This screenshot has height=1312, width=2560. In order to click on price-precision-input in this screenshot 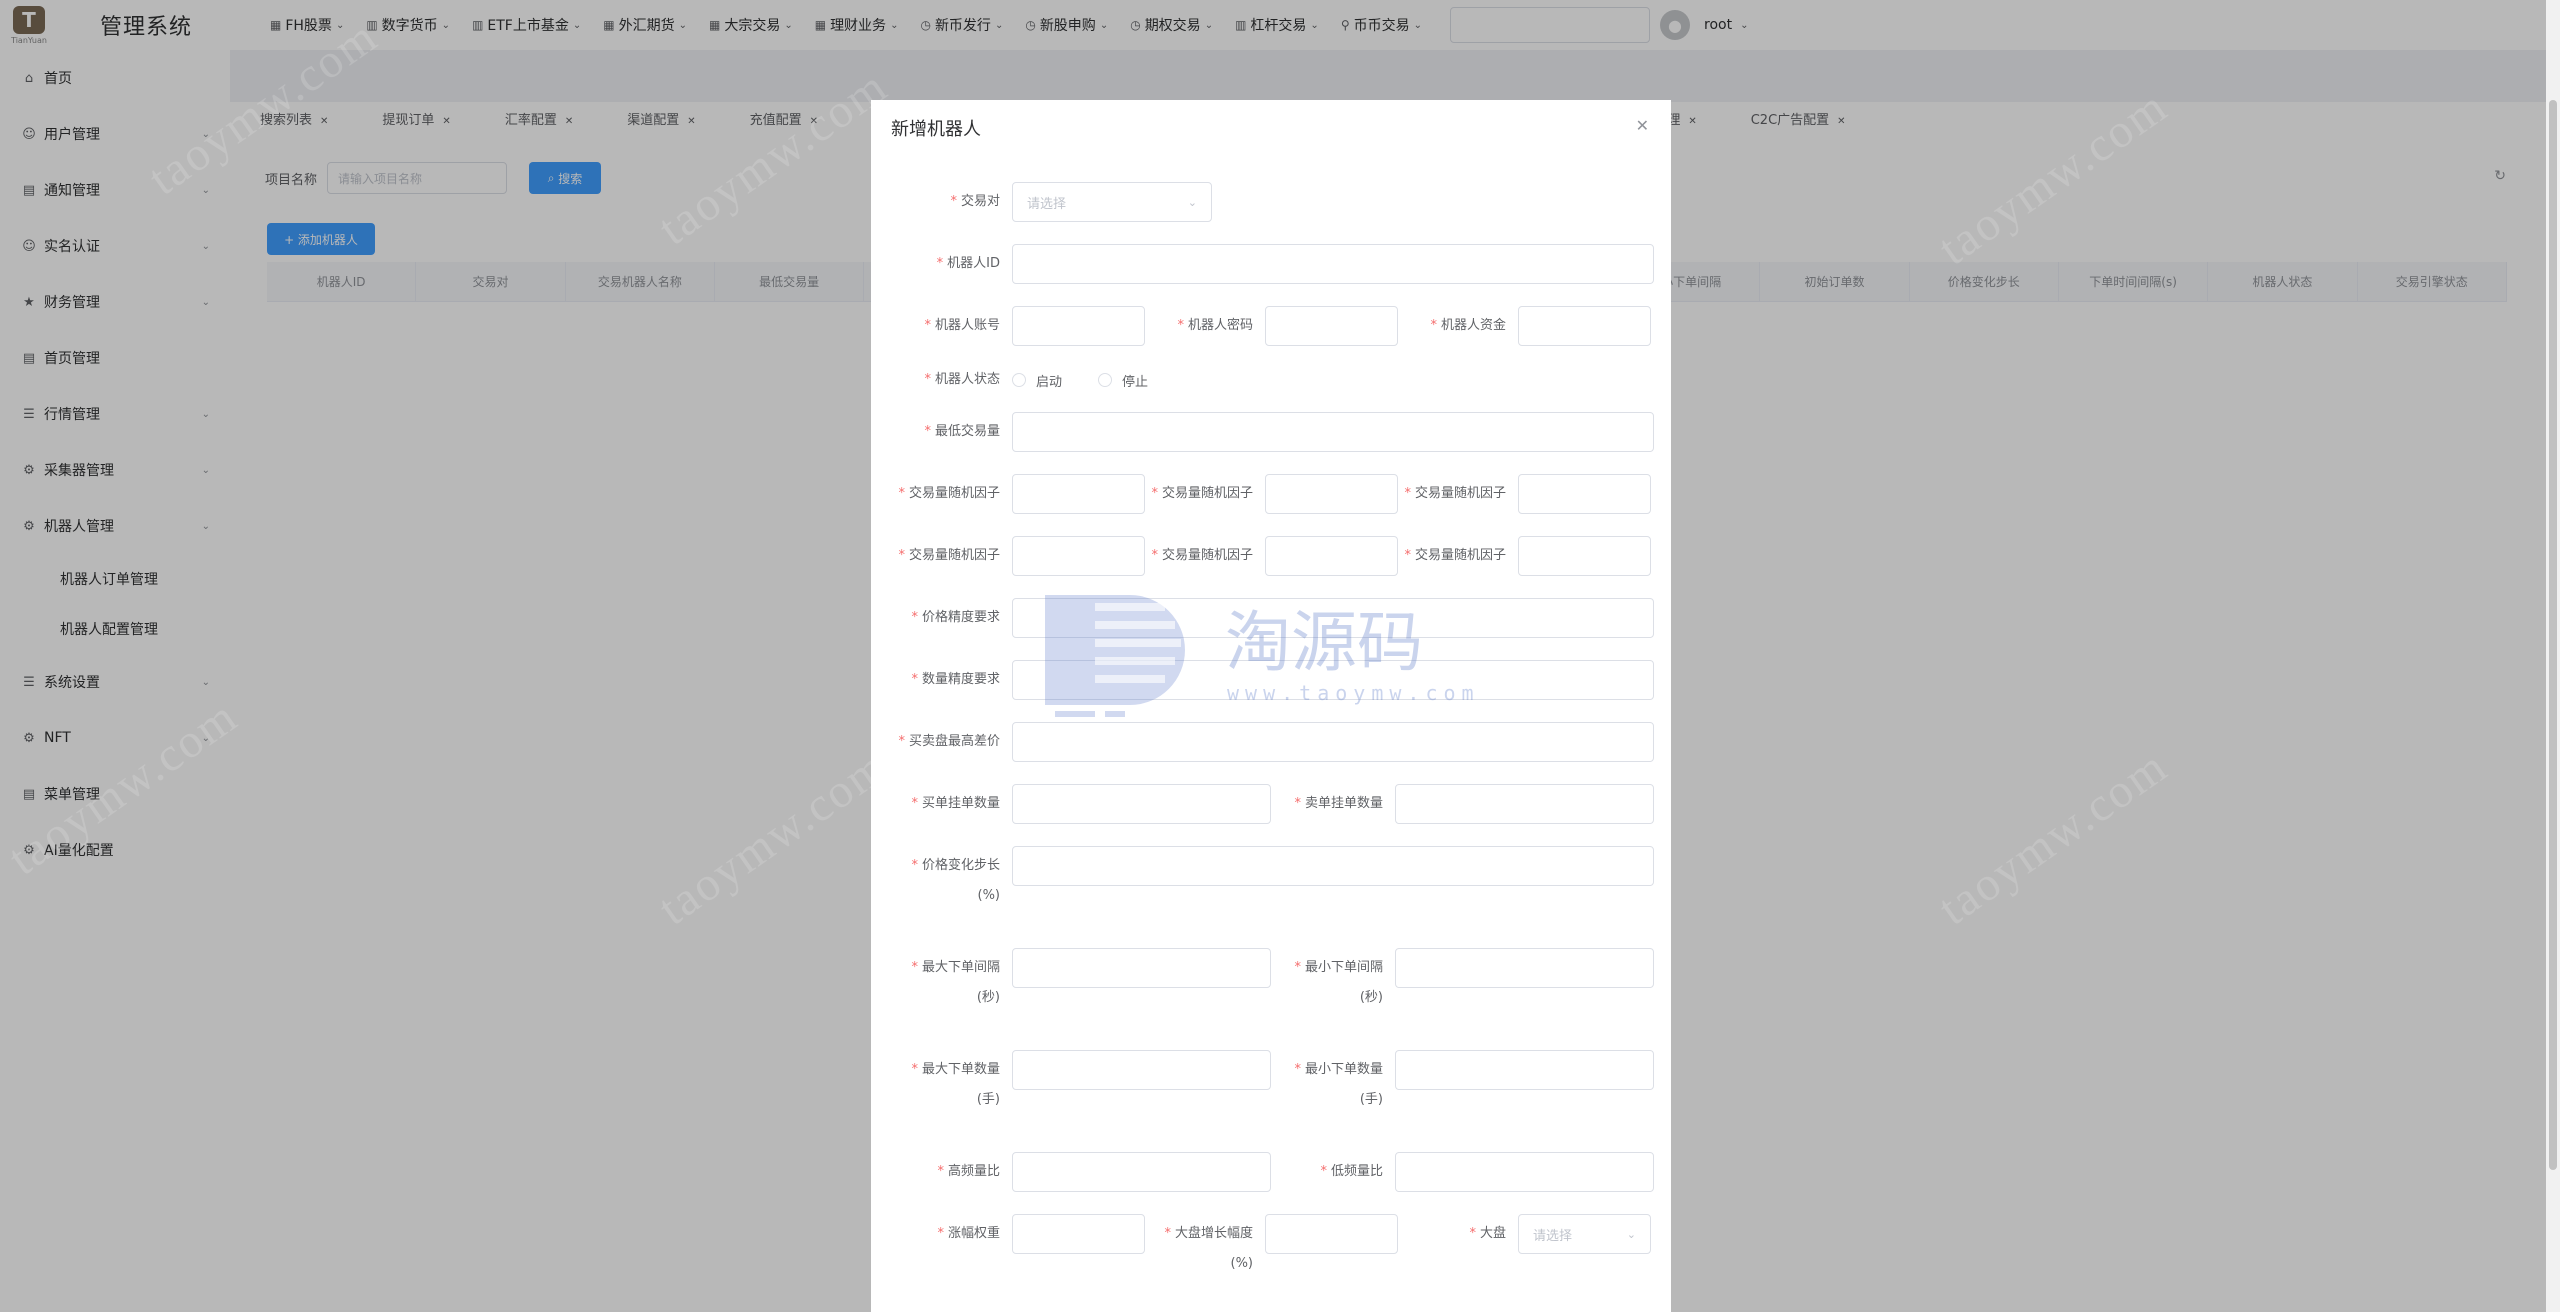, I will do `click(1333, 618)`.